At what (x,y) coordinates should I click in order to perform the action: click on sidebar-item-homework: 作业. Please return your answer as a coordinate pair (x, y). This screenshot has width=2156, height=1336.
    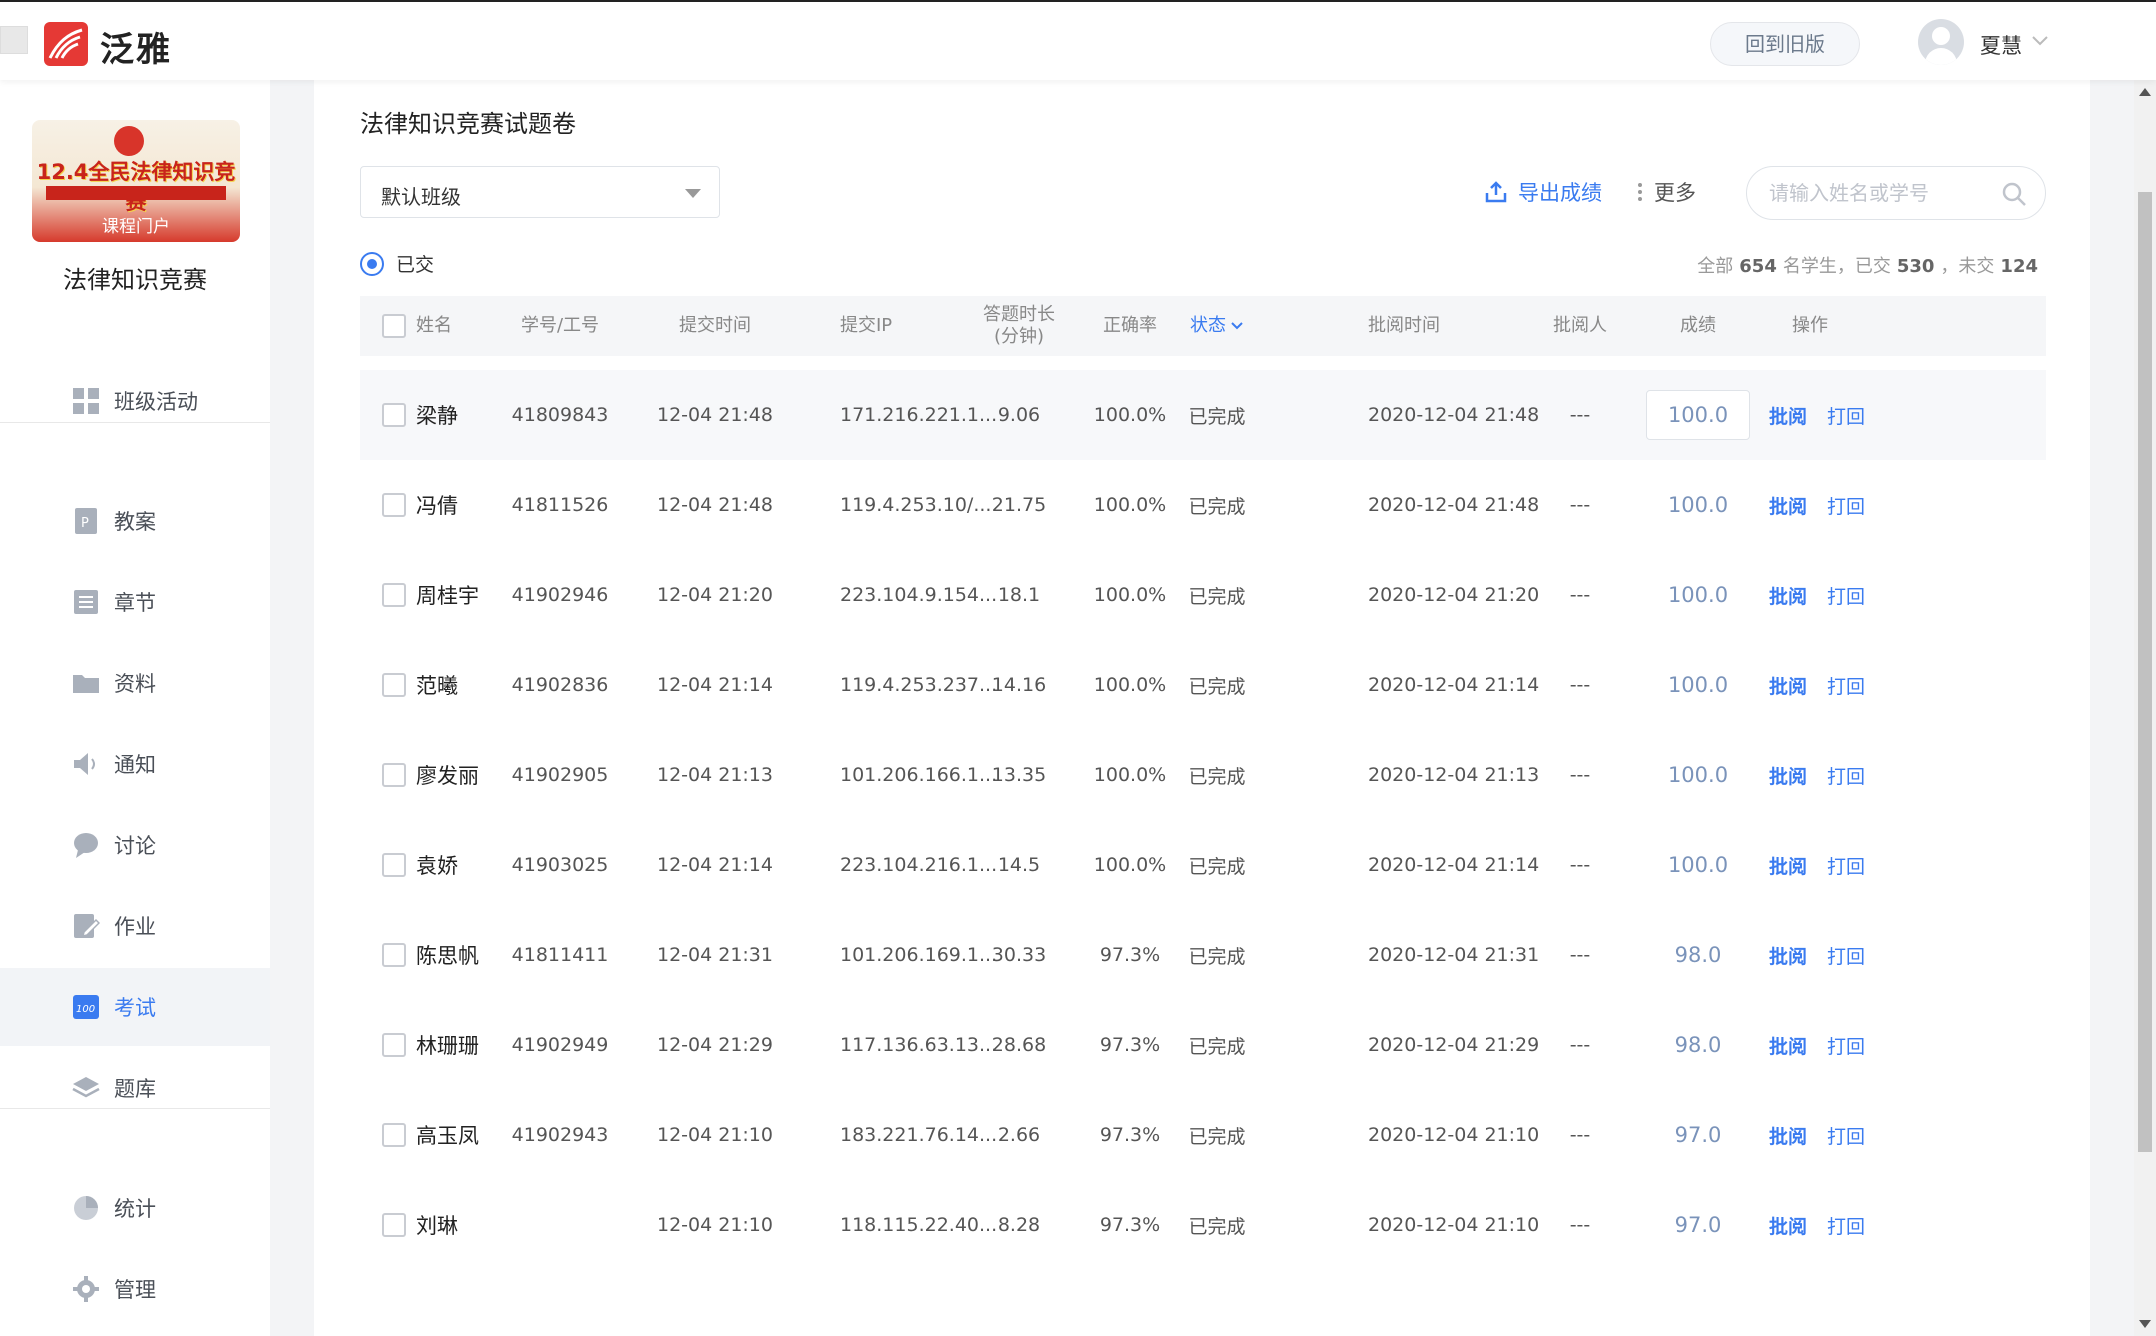
    Looking at the image, I should click on (135, 926).